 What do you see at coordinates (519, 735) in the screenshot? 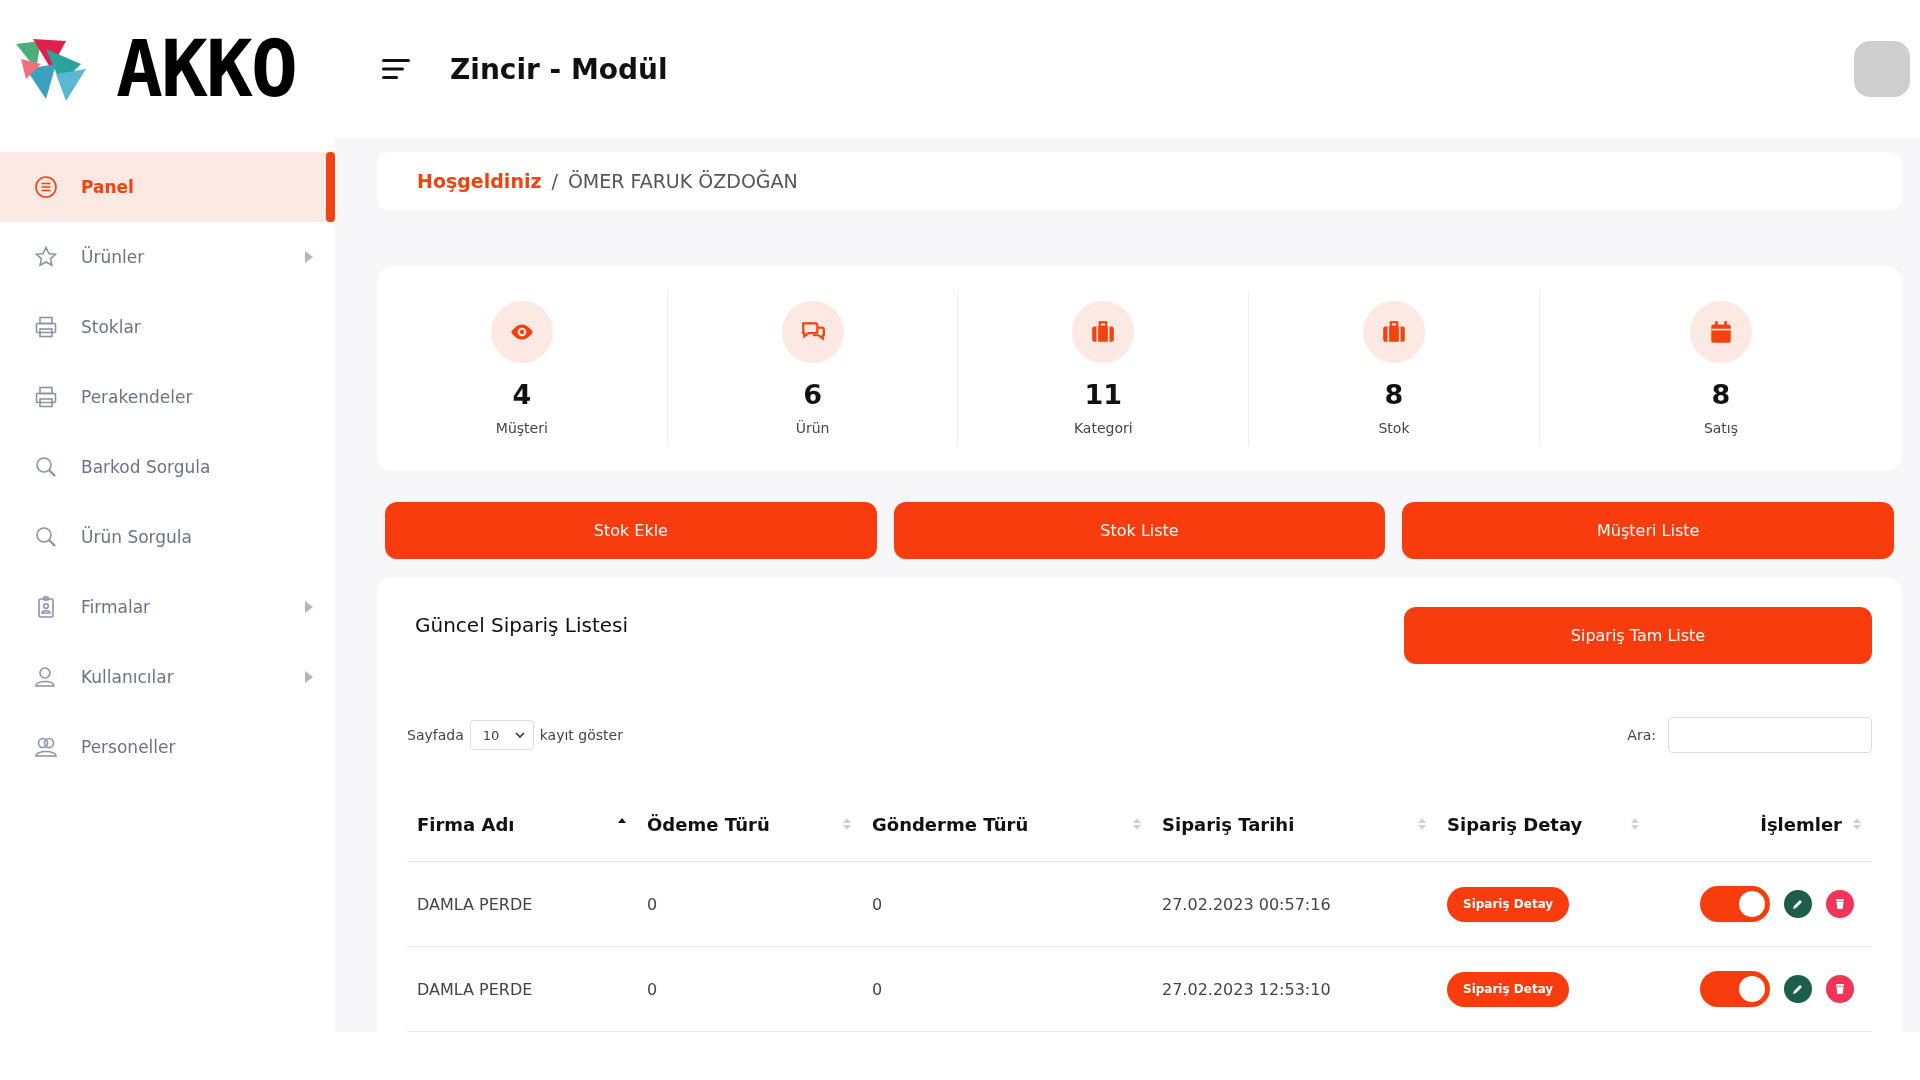
I see `chevron-icon` at bounding box center [519, 735].